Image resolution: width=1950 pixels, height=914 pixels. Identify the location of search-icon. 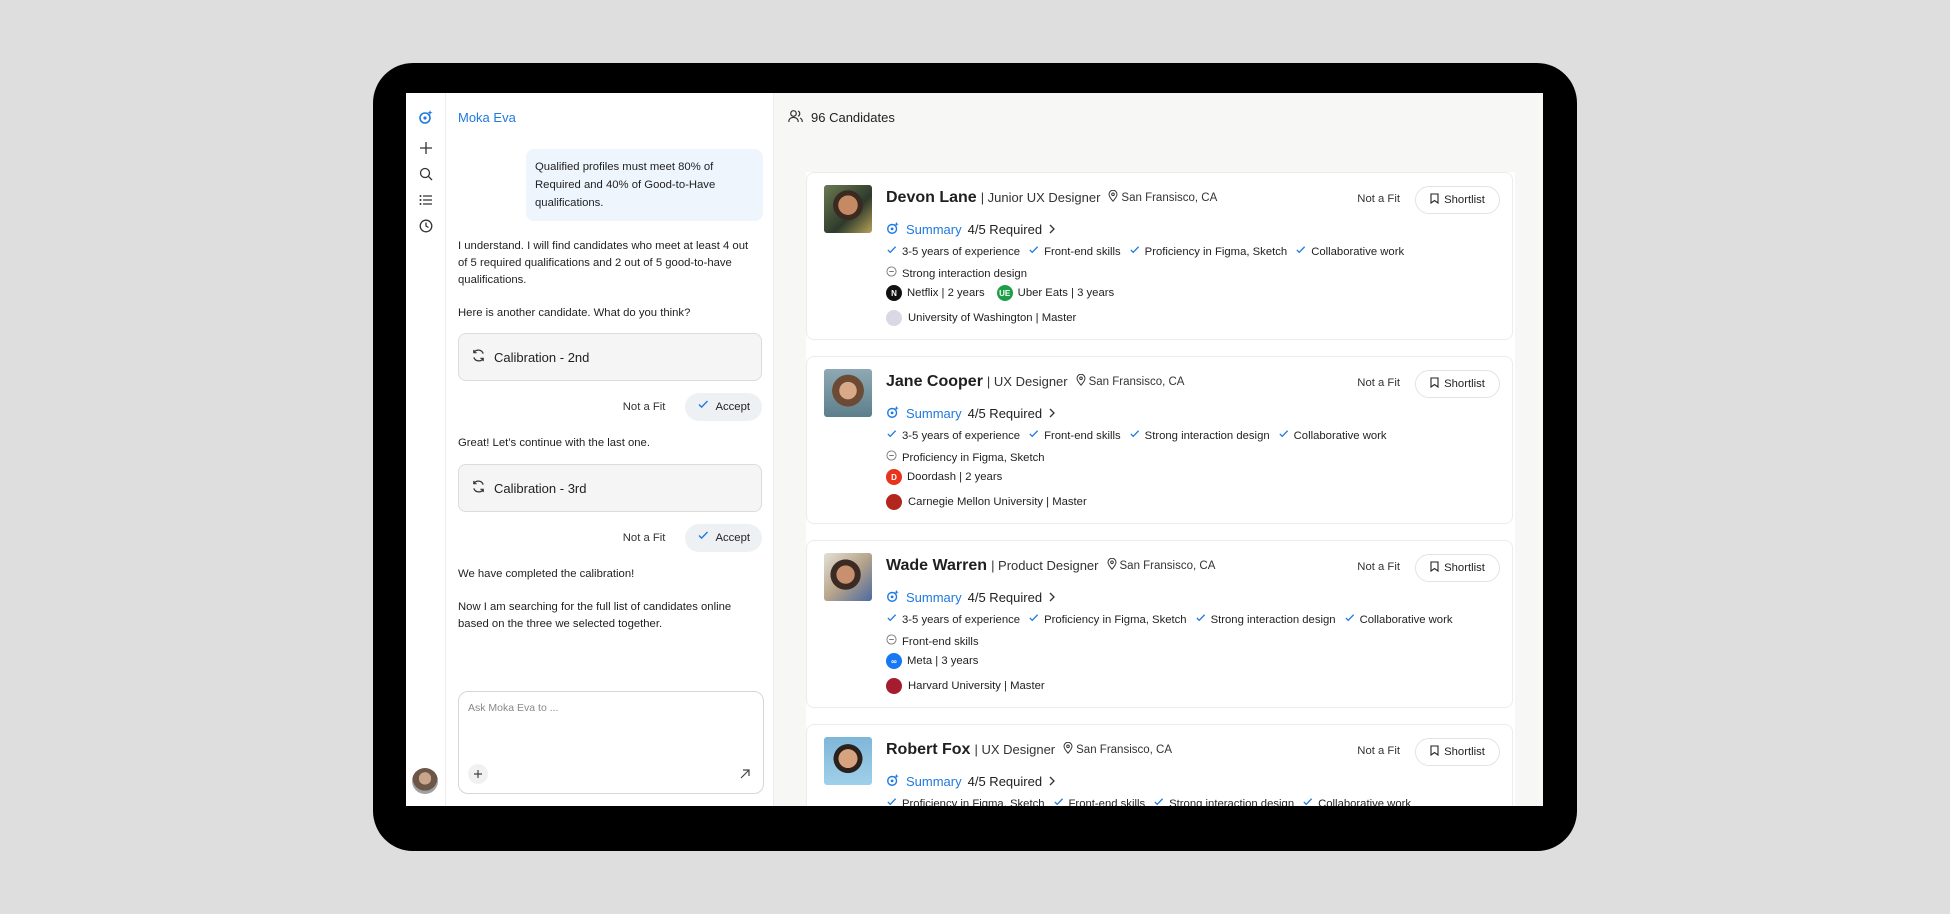
(426, 174).